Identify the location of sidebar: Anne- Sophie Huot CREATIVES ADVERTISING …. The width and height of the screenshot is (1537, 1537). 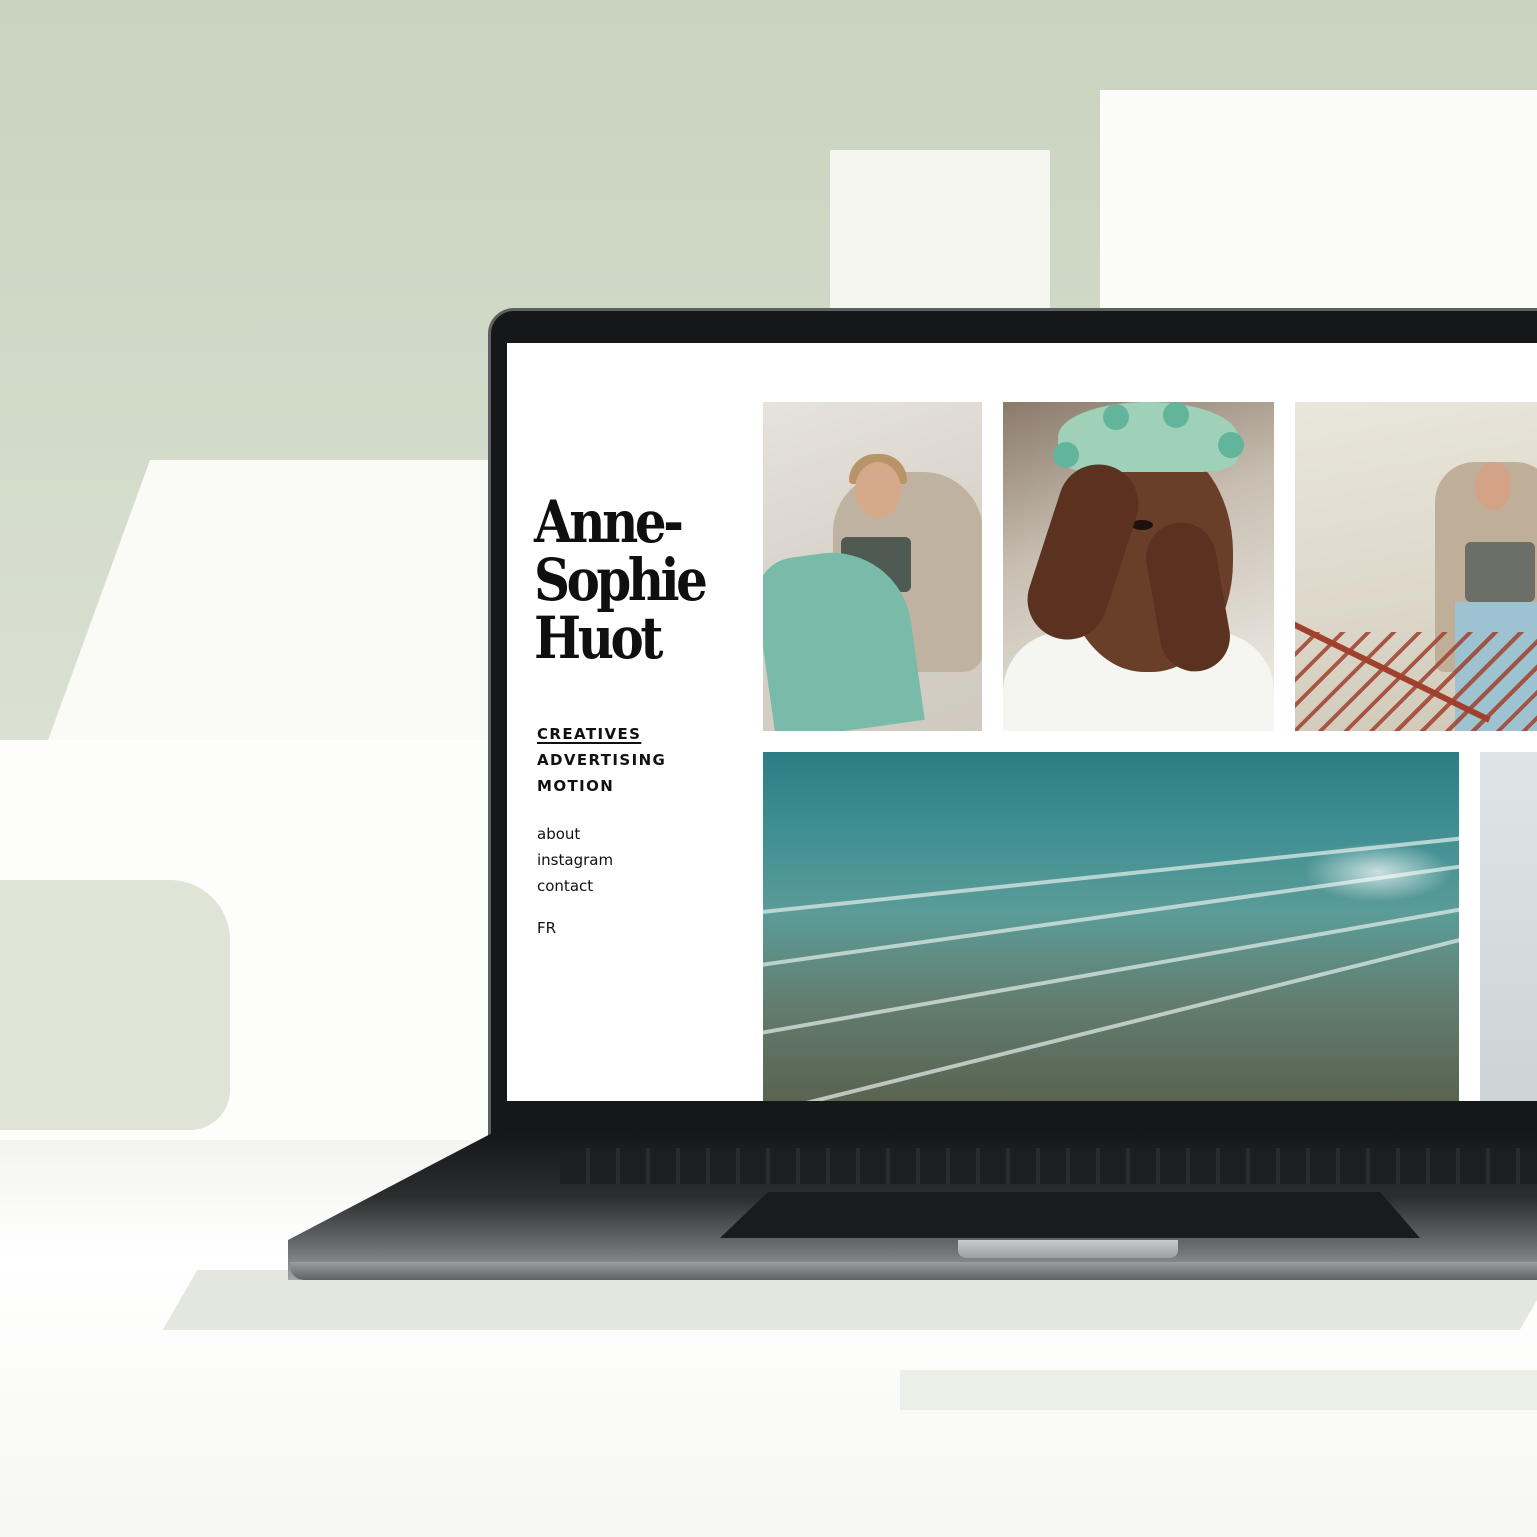
(635, 722).